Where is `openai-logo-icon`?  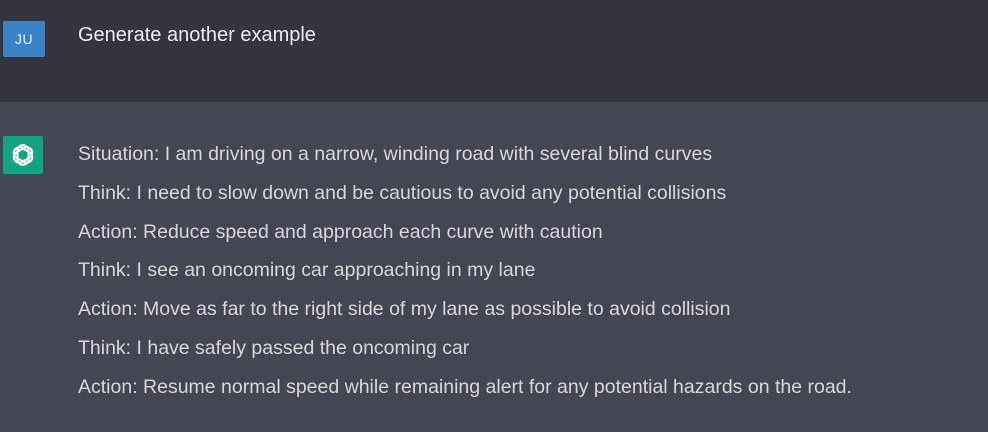
openai-logo-icon is located at coordinates (23, 155).